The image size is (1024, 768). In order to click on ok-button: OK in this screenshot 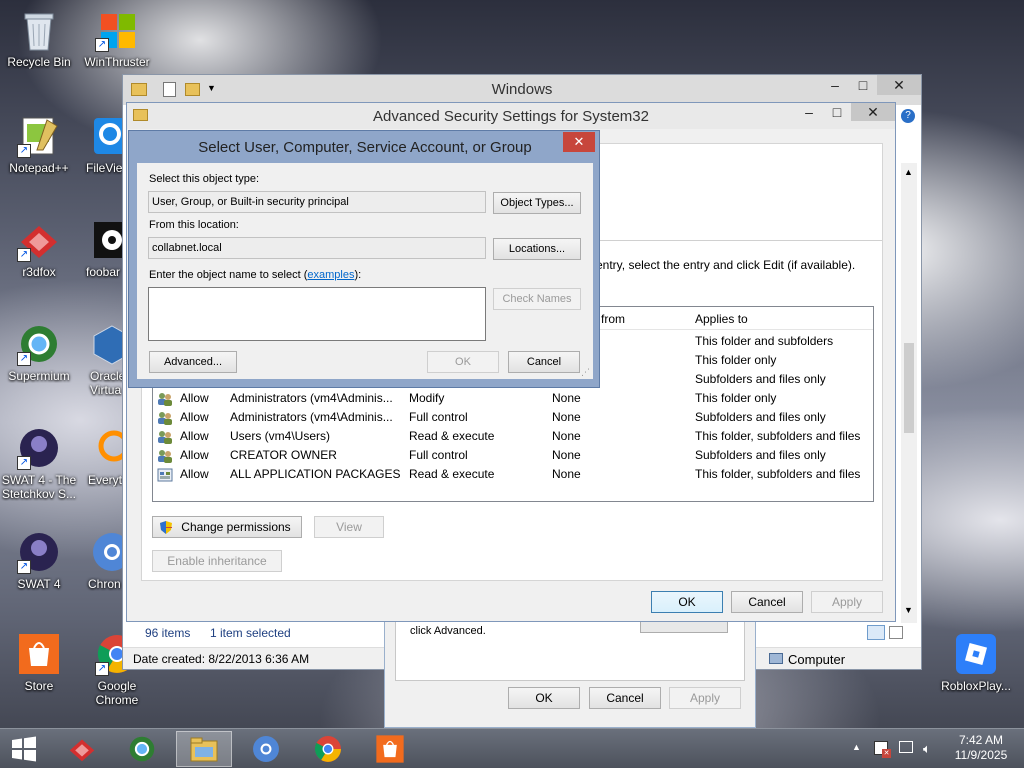, I will do `click(687, 602)`.